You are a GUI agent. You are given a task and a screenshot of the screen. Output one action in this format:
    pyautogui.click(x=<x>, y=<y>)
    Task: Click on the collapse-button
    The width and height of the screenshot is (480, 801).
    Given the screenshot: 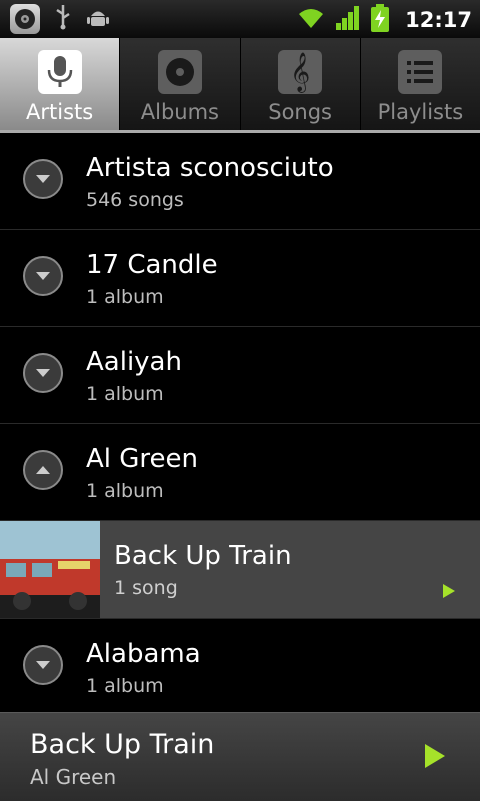 What is the action you would take?
    pyautogui.click(x=43, y=470)
    